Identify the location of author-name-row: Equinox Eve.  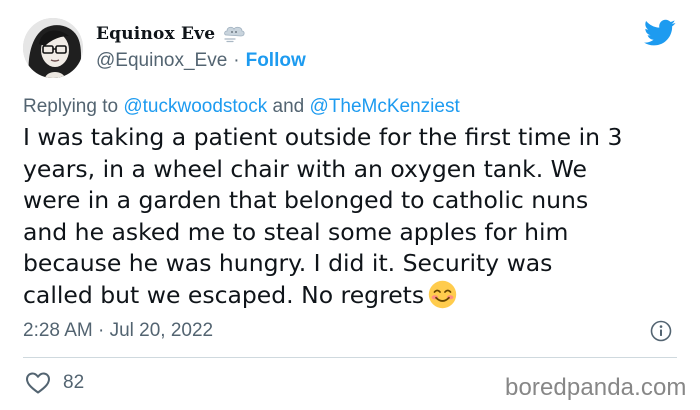
(170, 34).